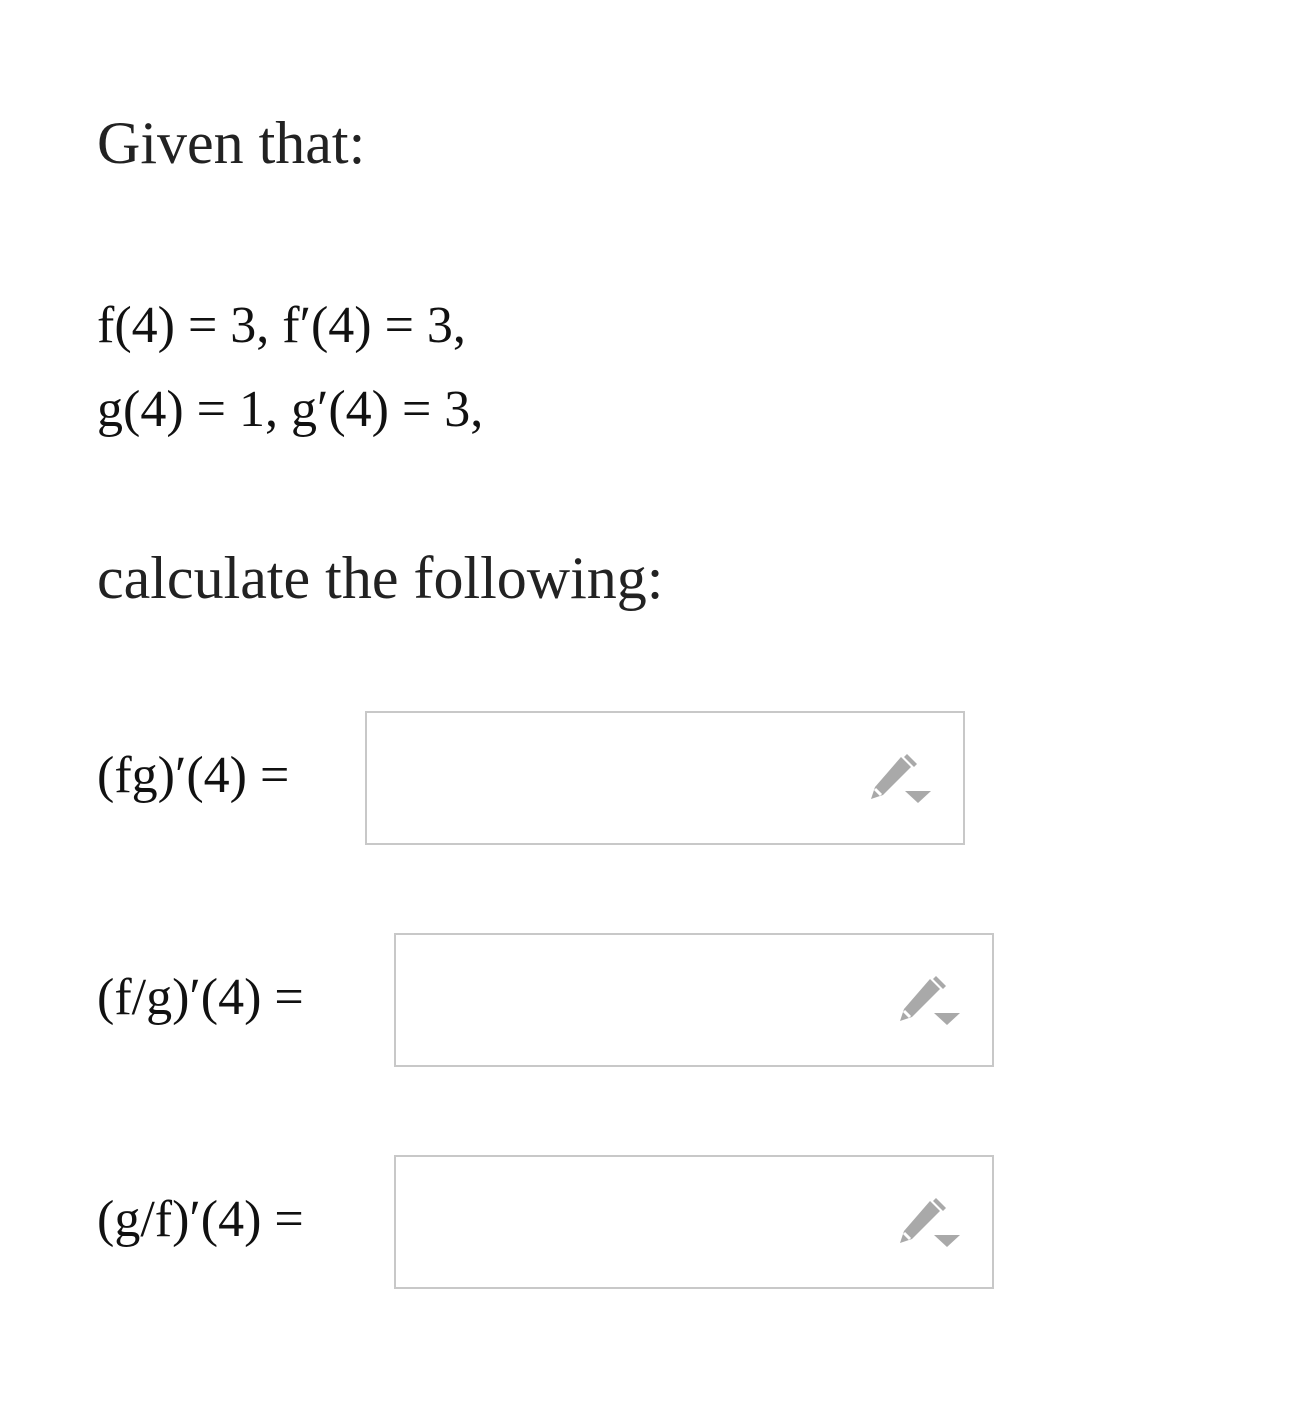  What do you see at coordinates (231, 143) in the screenshot?
I see `intro-text: Given that:` at bounding box center [231, 143].